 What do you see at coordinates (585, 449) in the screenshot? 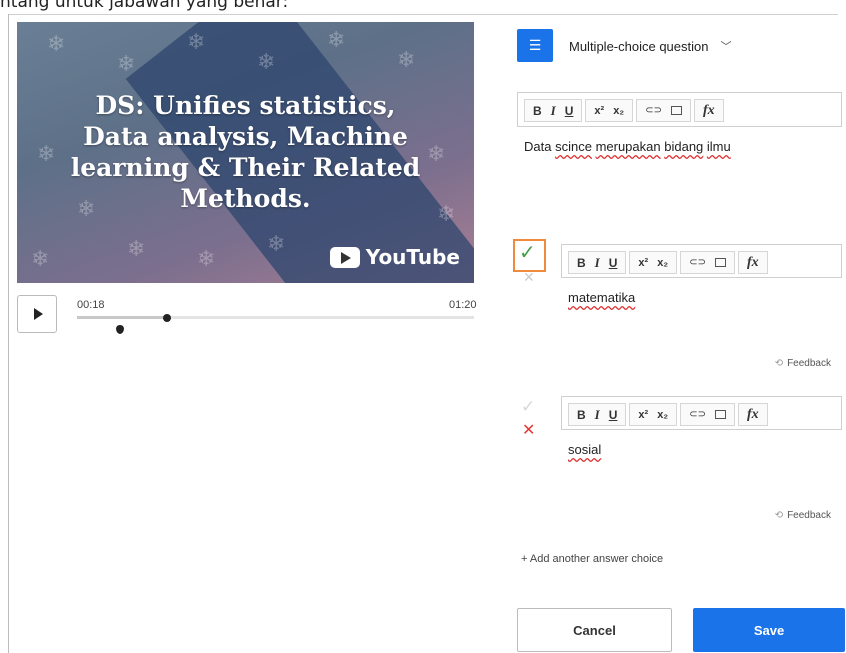
I see `answer-text: sosial` at bounding box center [585, 449].